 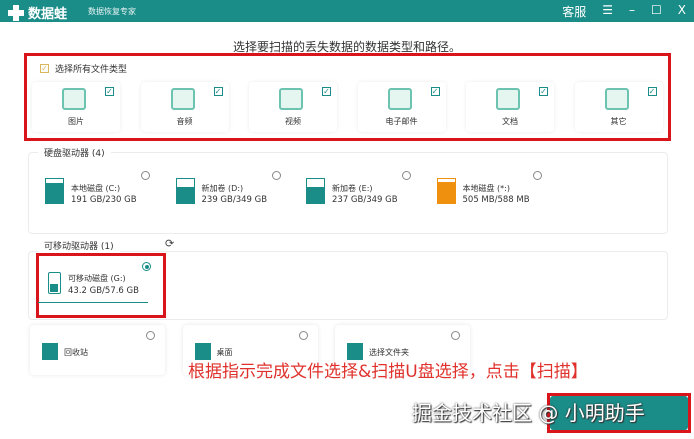 What do you see at coordinates (607, 11) in the screenshot?
I see `menu-icon: ☰` at bounding box center [607, 11].